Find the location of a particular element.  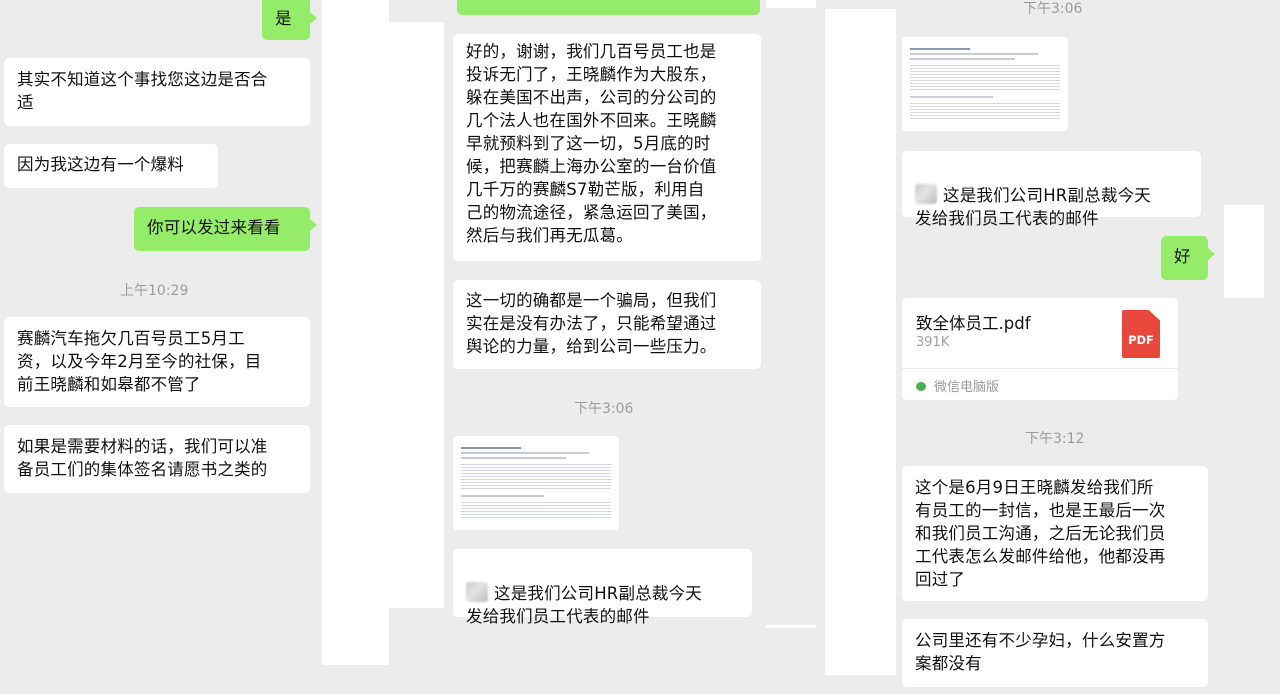

file-source: 微信电脑版 is located at coordinates (957, 385).